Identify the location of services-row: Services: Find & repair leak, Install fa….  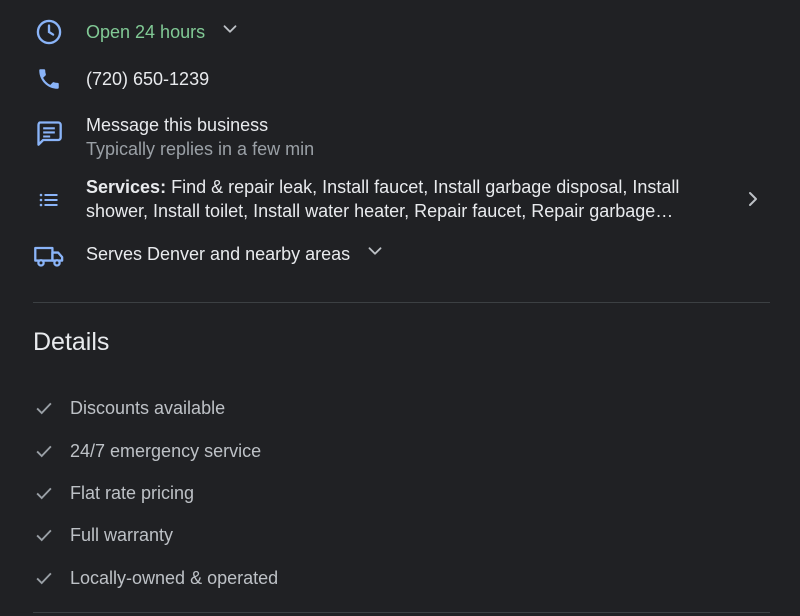
(400, 200).